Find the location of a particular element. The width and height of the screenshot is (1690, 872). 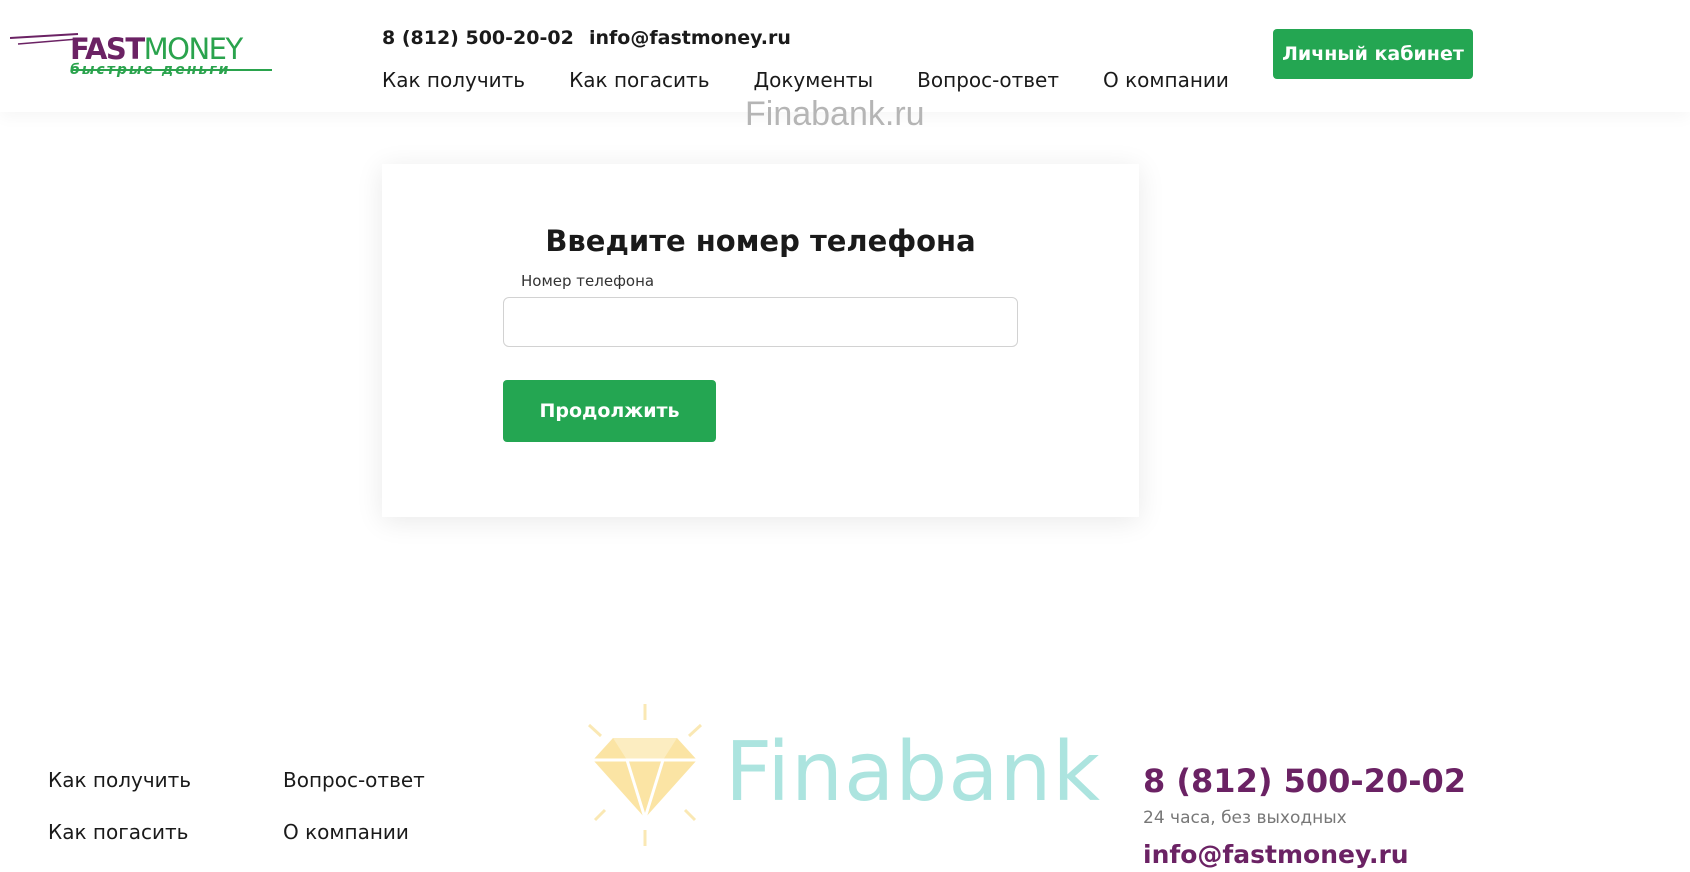

footer-phone: 8 (812) 500-20-02 is located at coordinates (1304, 781).